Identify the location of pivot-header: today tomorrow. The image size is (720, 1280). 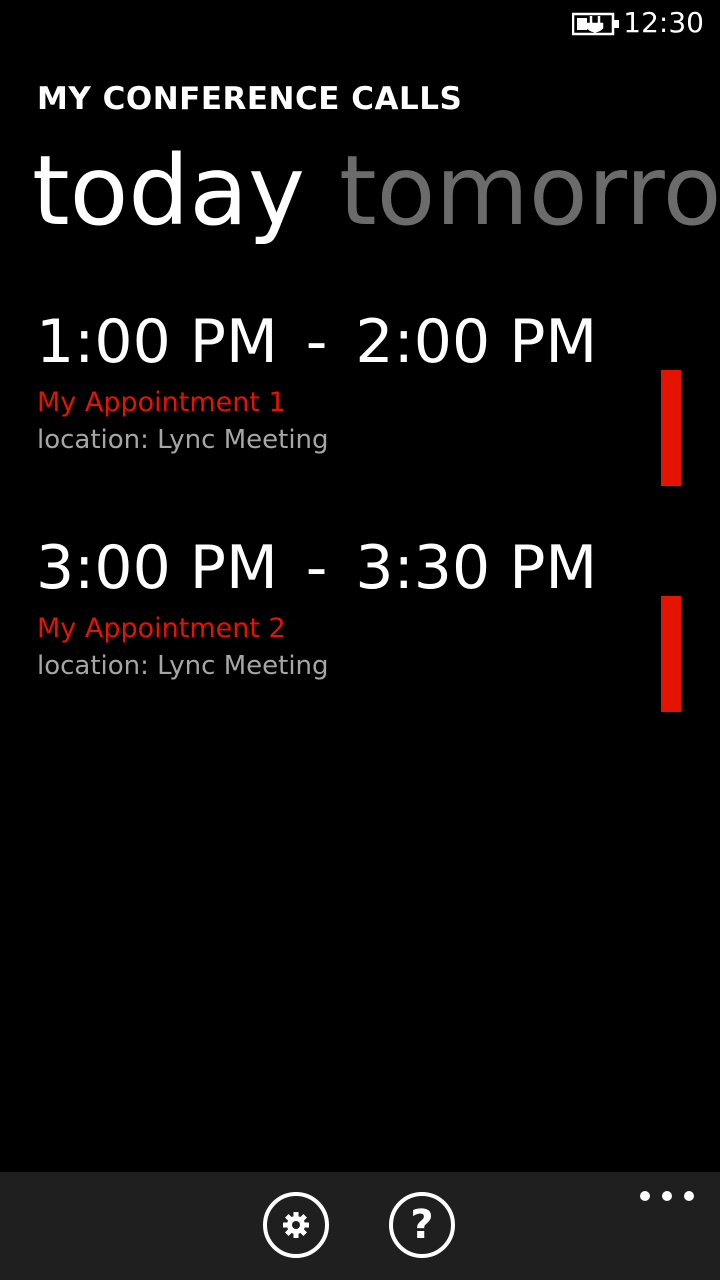
(376, 196).